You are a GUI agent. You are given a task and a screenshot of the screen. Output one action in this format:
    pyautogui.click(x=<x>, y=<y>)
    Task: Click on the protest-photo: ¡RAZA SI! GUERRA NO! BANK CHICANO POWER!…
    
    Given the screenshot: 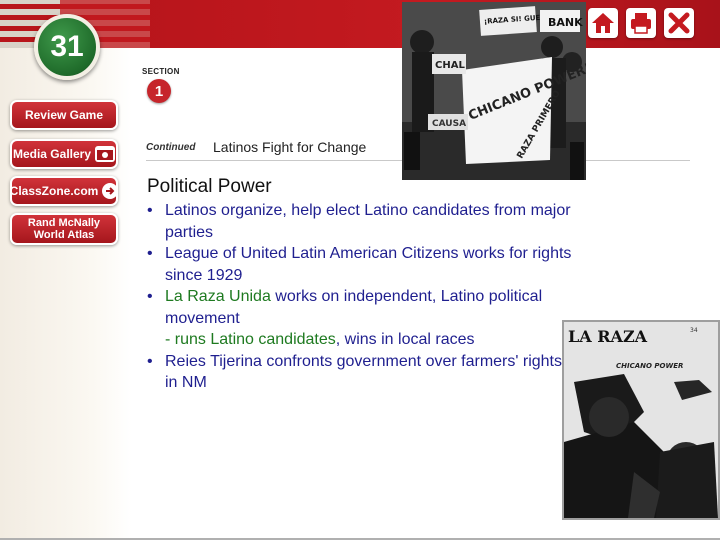 What is the action you would take?
    pyautogui.click(x=494, y=91)
    